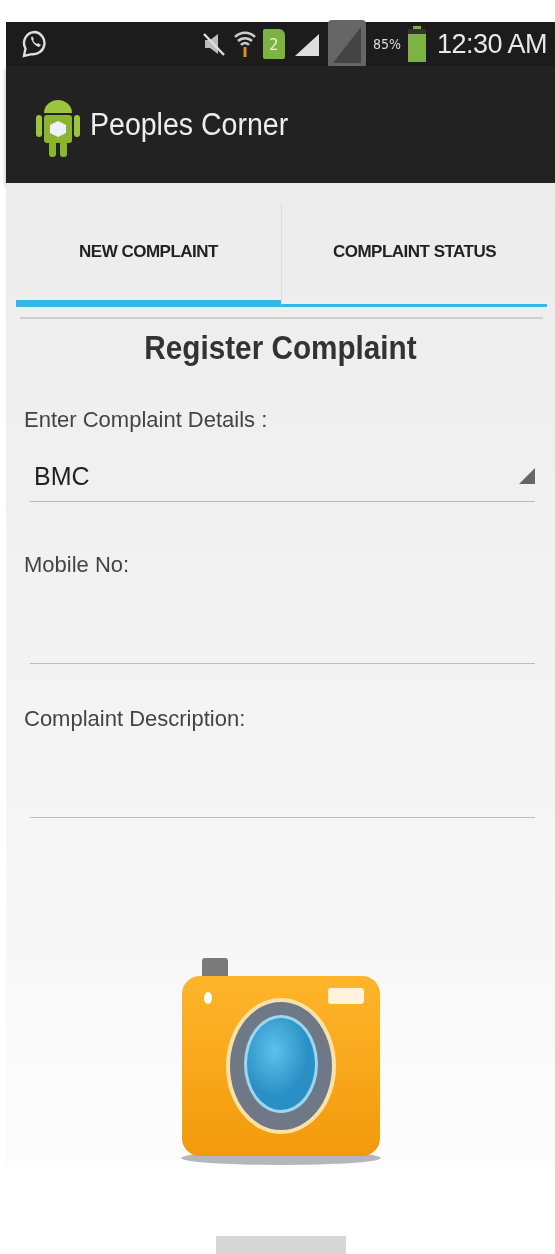 The height and width of the screenshot is (1254, 555). Describe the element at coordinates (148, 255) in the screenshot. I see `tab: NEW COMPLAINT` at that location.